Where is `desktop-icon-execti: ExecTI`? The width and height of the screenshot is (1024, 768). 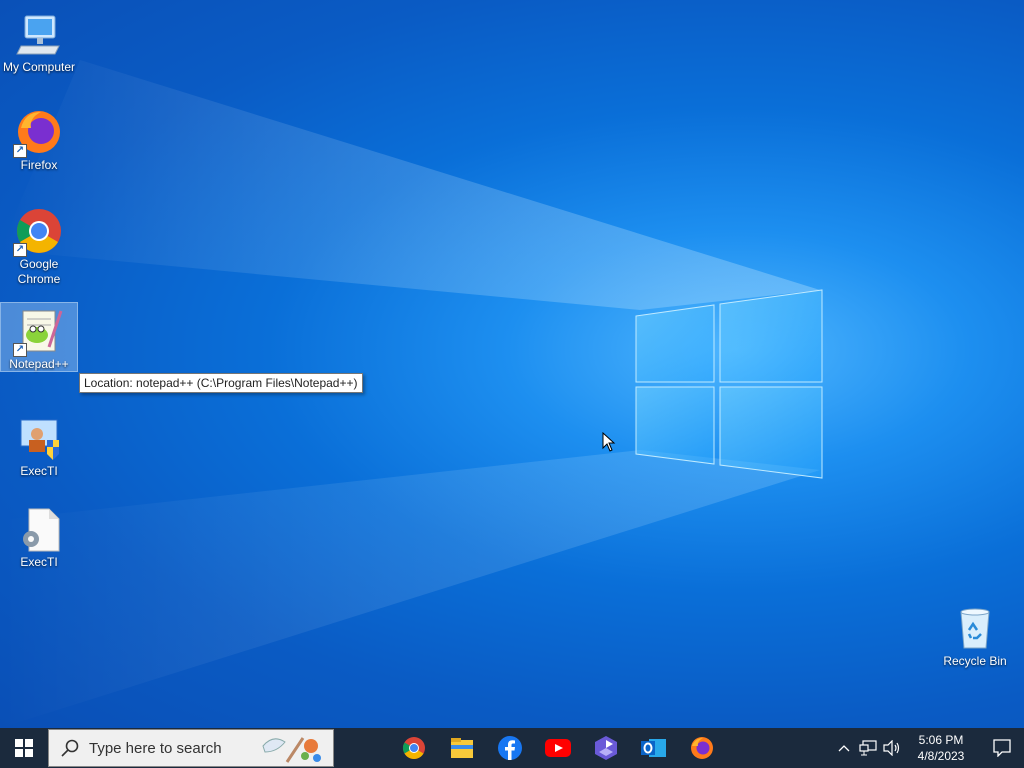 desktop-icon-execti: ExecTI is located at coordinates (39, 444).